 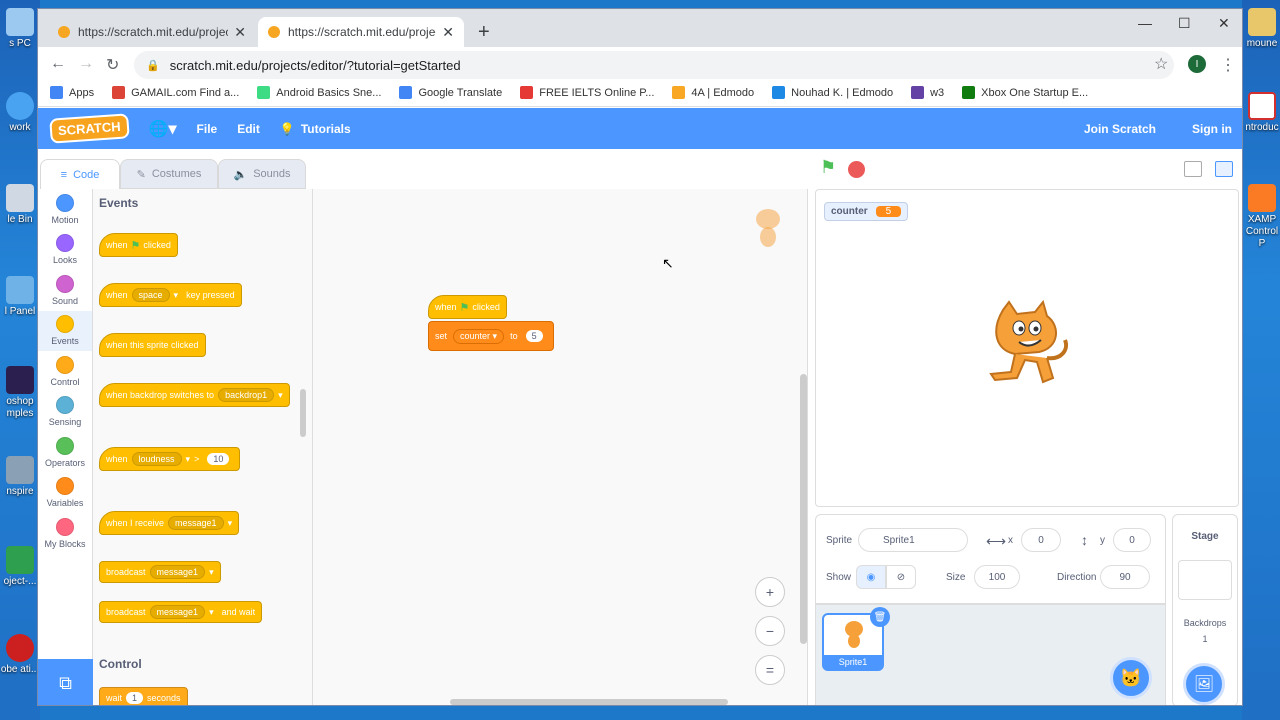 What do you see at coordinates (303, 413) in the screenshot?
I see `palette-scrollbar` at bounding box center [303, 413].